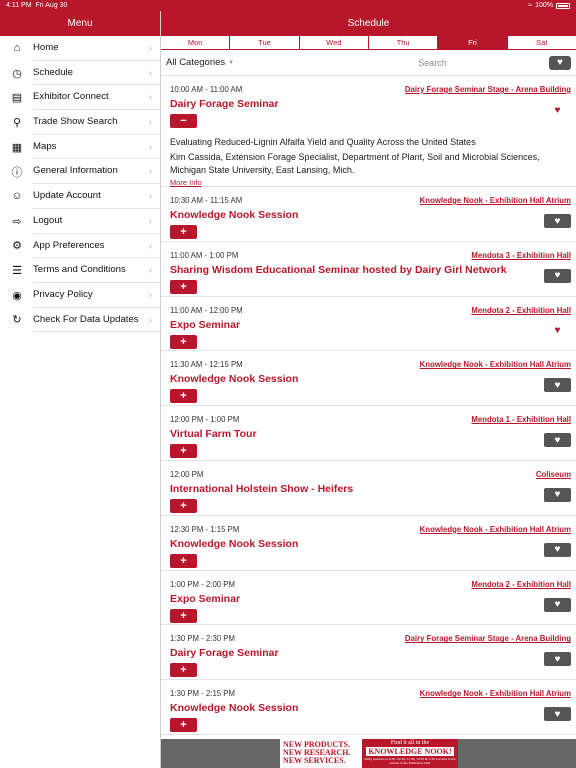 The width and height of the screenshot is (576, 768). I want to click on tab-sat: Sat, so click(541, 42).